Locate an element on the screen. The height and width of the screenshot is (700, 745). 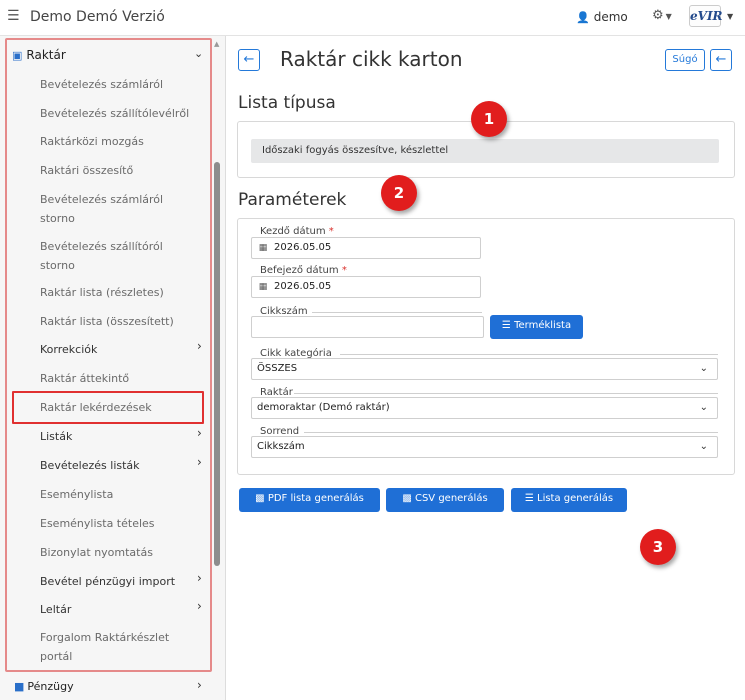
sidebar-scrollbar is located at coordinates (217, 364).